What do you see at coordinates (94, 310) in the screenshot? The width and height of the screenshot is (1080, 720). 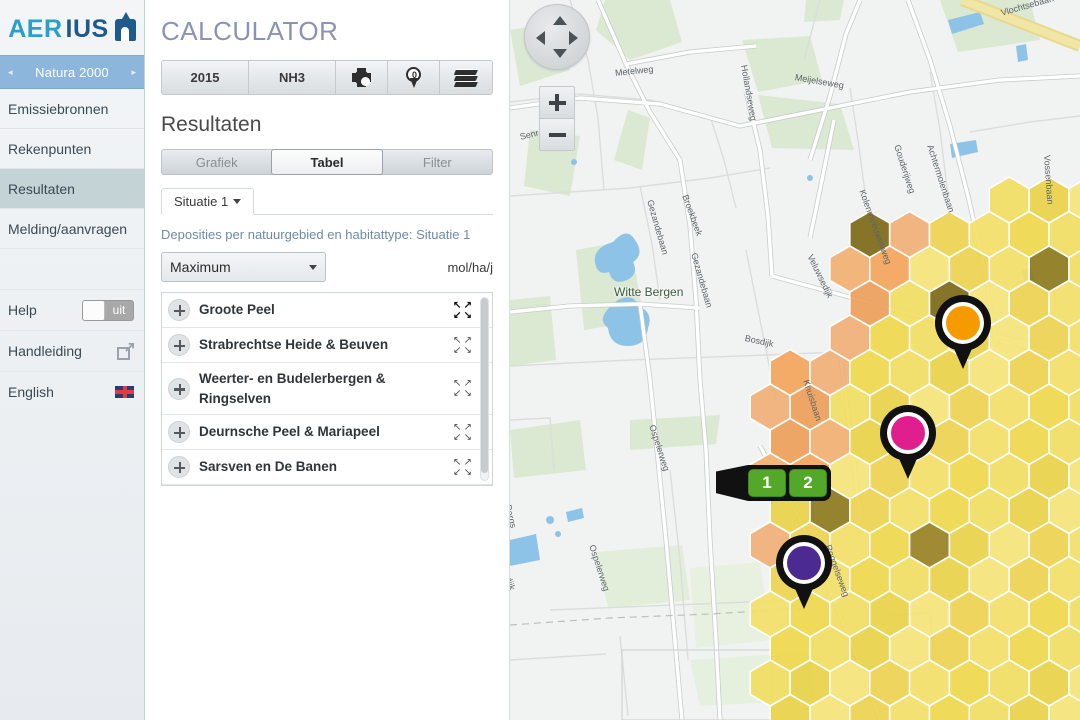 I see `toggle-knob` at bounding box center [94, 310].